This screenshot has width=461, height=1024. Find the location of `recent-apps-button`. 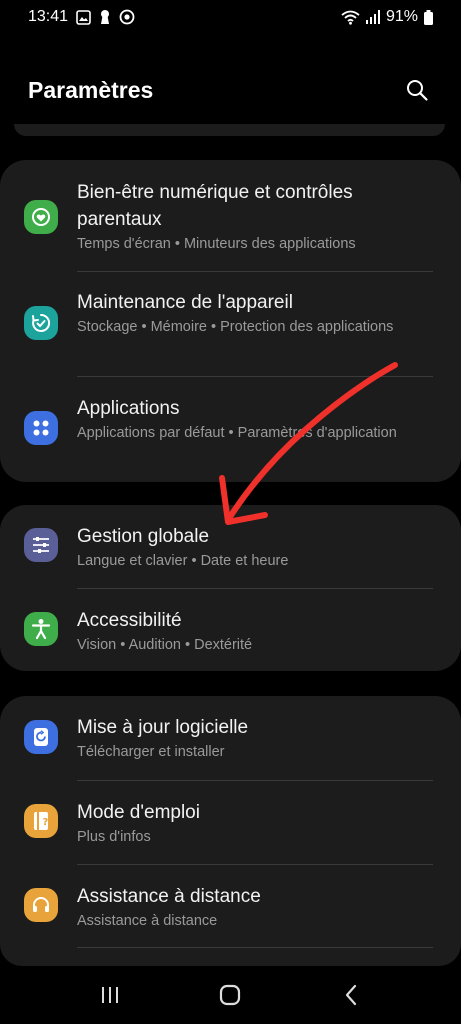

recent-apps-button is located at coordinates (110, 995).